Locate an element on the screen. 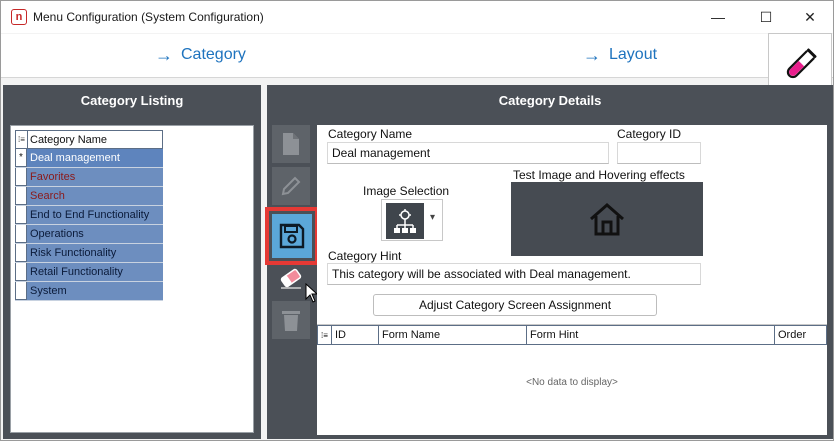 The width and height of the screenshot is (834, 441). category-hint-label: Category Hint is located at coordinates (365, 256).